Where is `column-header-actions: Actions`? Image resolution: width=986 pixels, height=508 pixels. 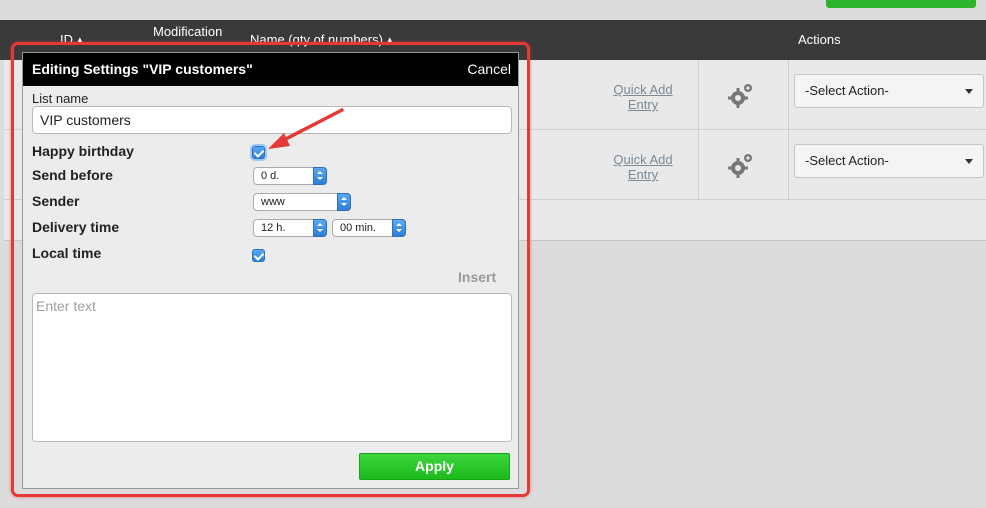 column-header-actions: Actions is located at coordinates (819, 39).